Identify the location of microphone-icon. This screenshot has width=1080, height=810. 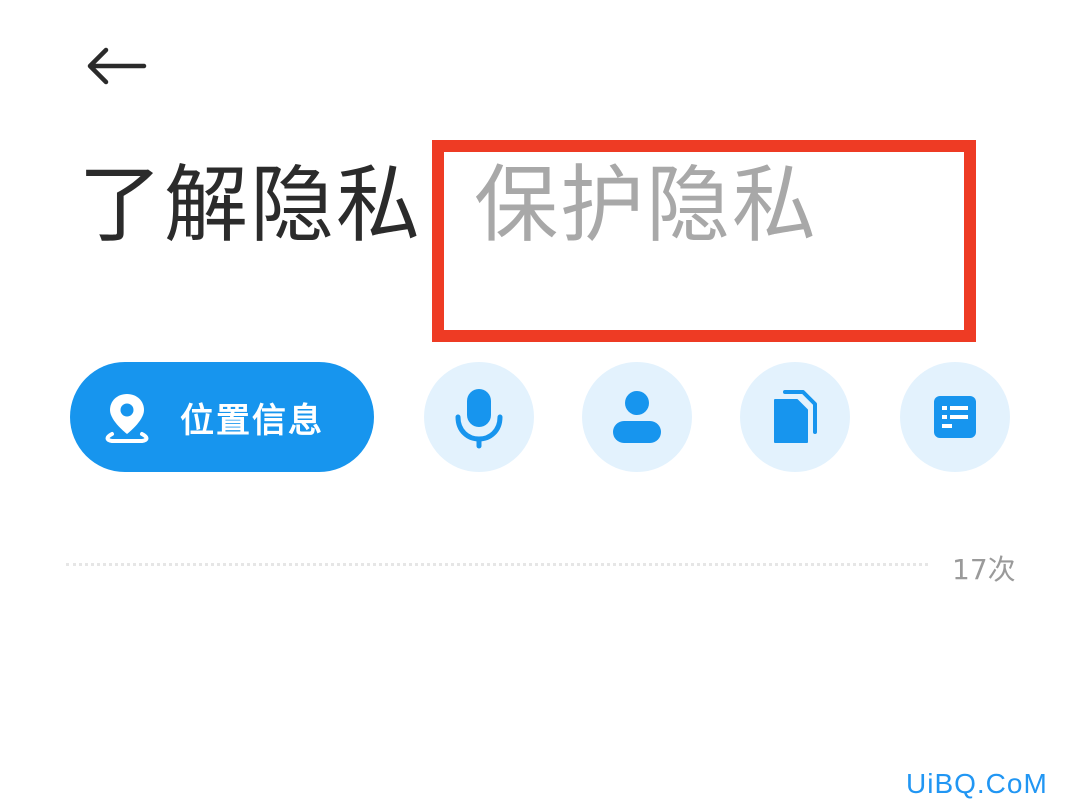
(479, 419).